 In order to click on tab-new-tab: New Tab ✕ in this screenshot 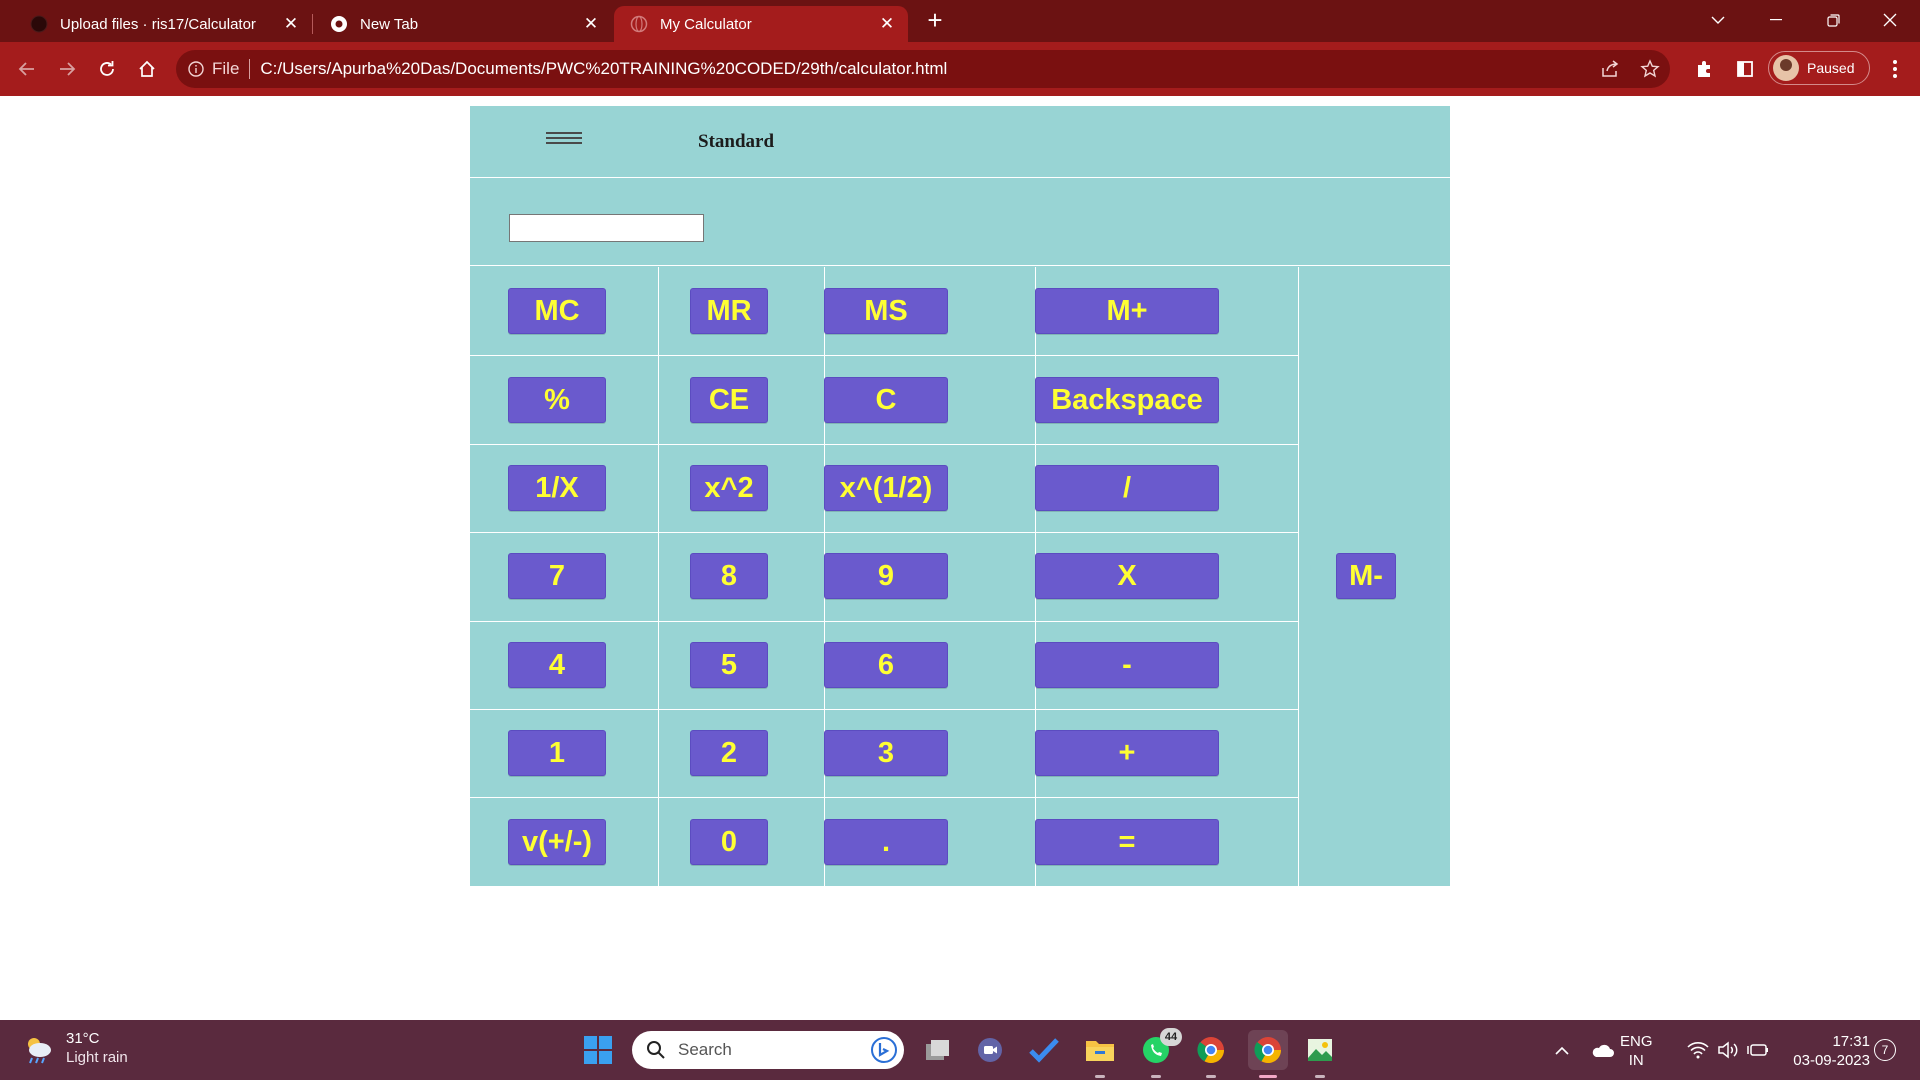, I will do `click(463, 24)`.